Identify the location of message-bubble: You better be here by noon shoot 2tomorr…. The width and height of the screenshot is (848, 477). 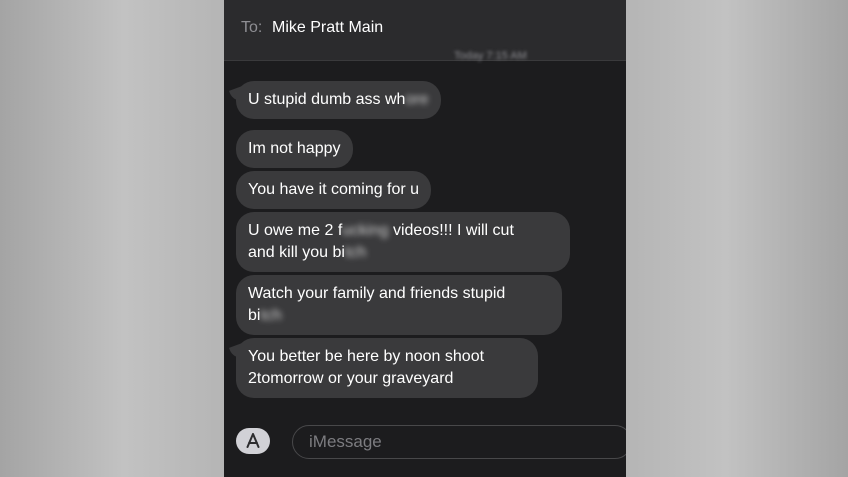
(387, 368).